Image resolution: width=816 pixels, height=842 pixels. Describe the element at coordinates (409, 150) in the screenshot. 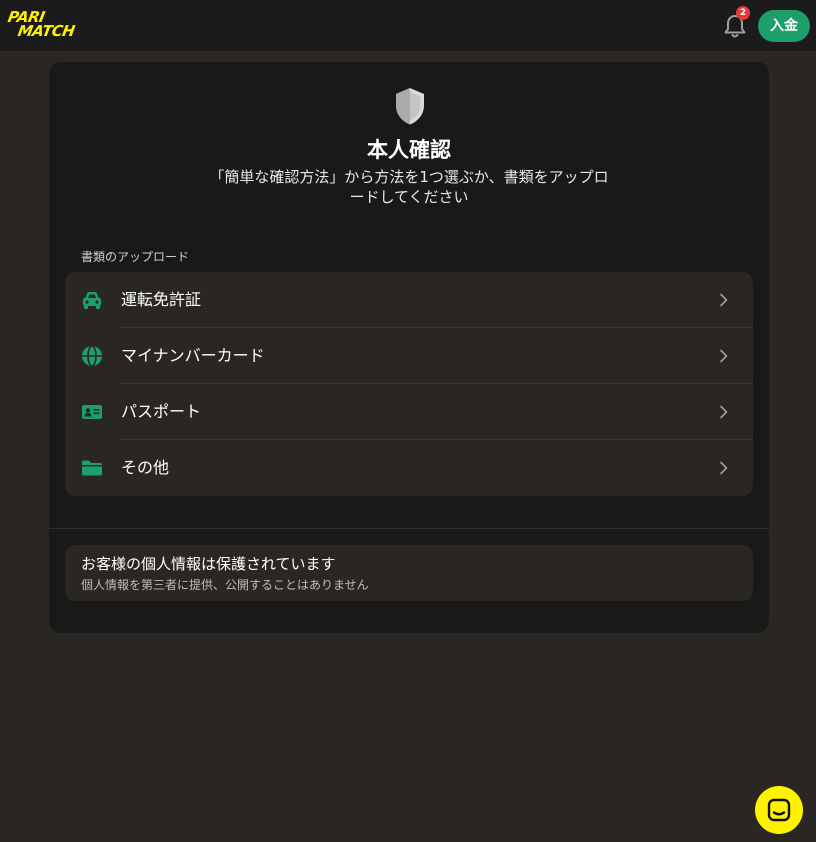

I see `page-title: 本人確認` at that location.